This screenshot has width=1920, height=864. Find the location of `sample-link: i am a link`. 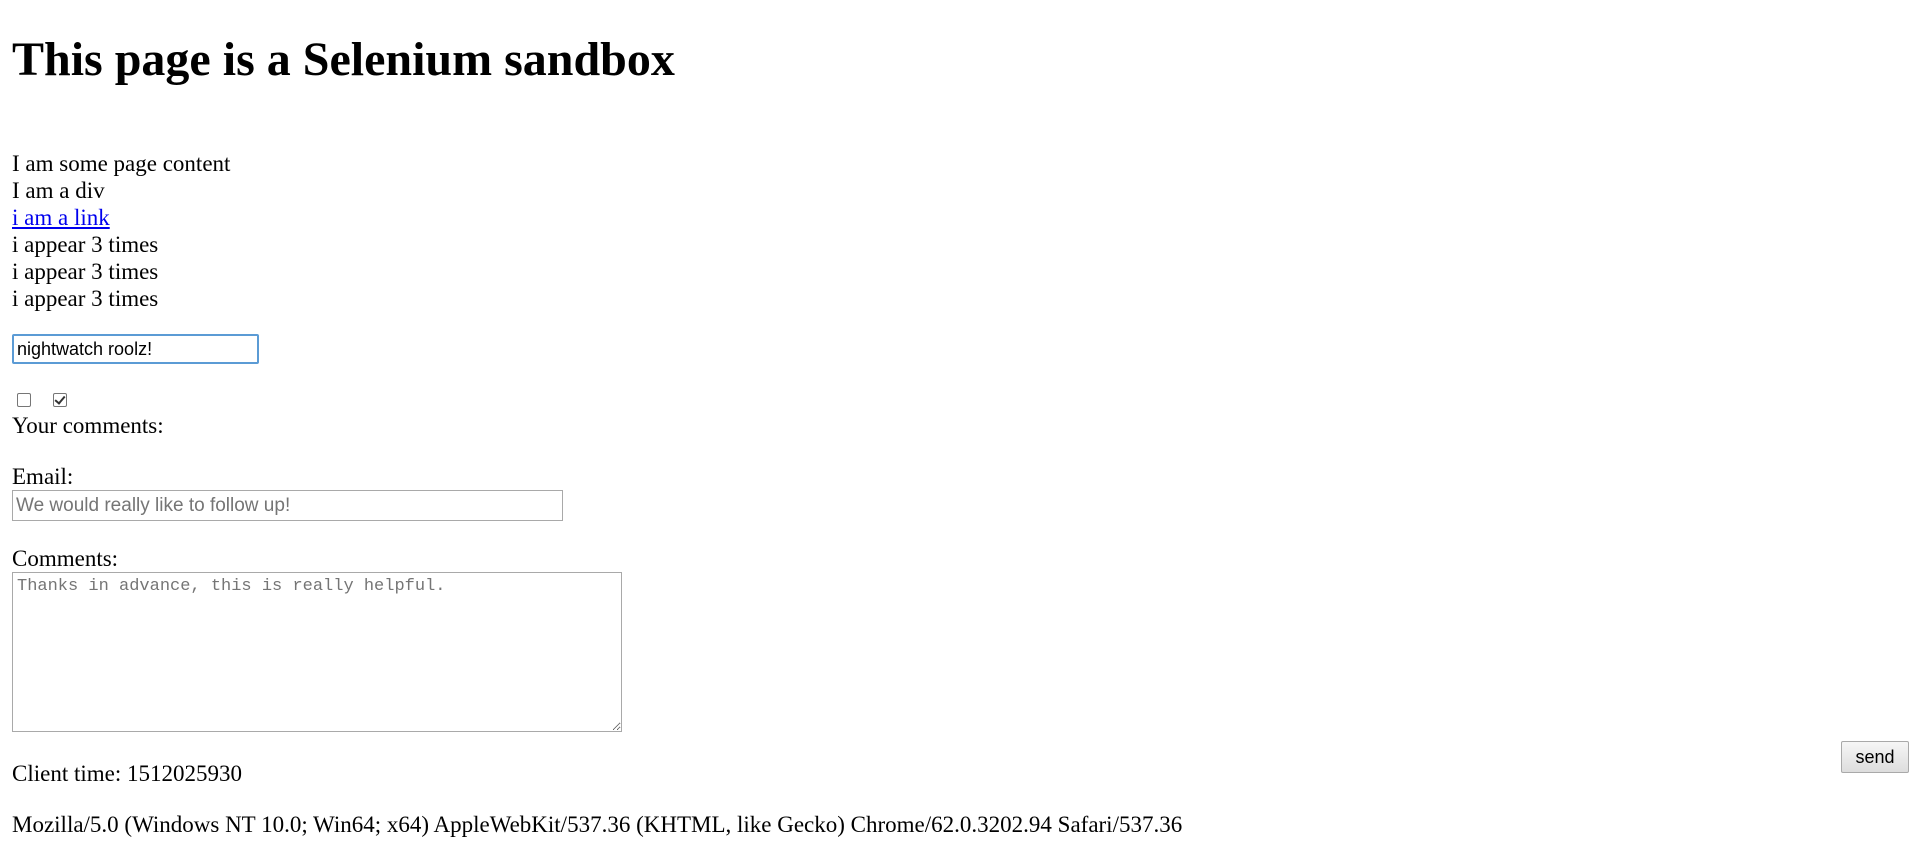

sample-link: i am a link is located at coordinates (61, 217).